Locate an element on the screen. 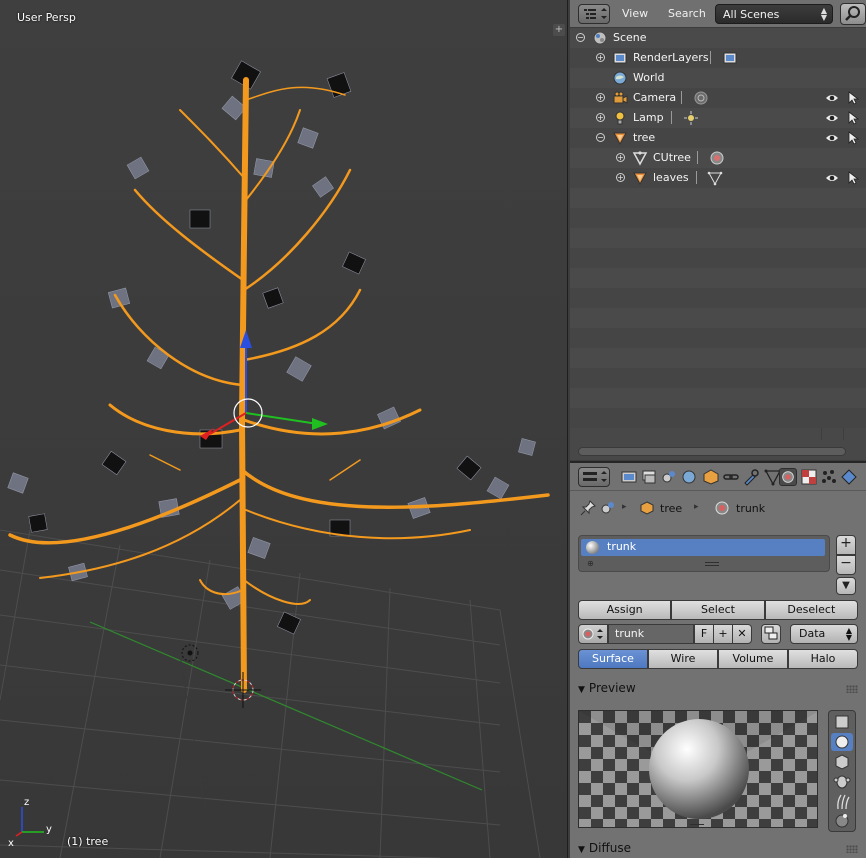 This screenshot has height=858, width=866. tab-halo: Halo is located at coordinates (823, 659).